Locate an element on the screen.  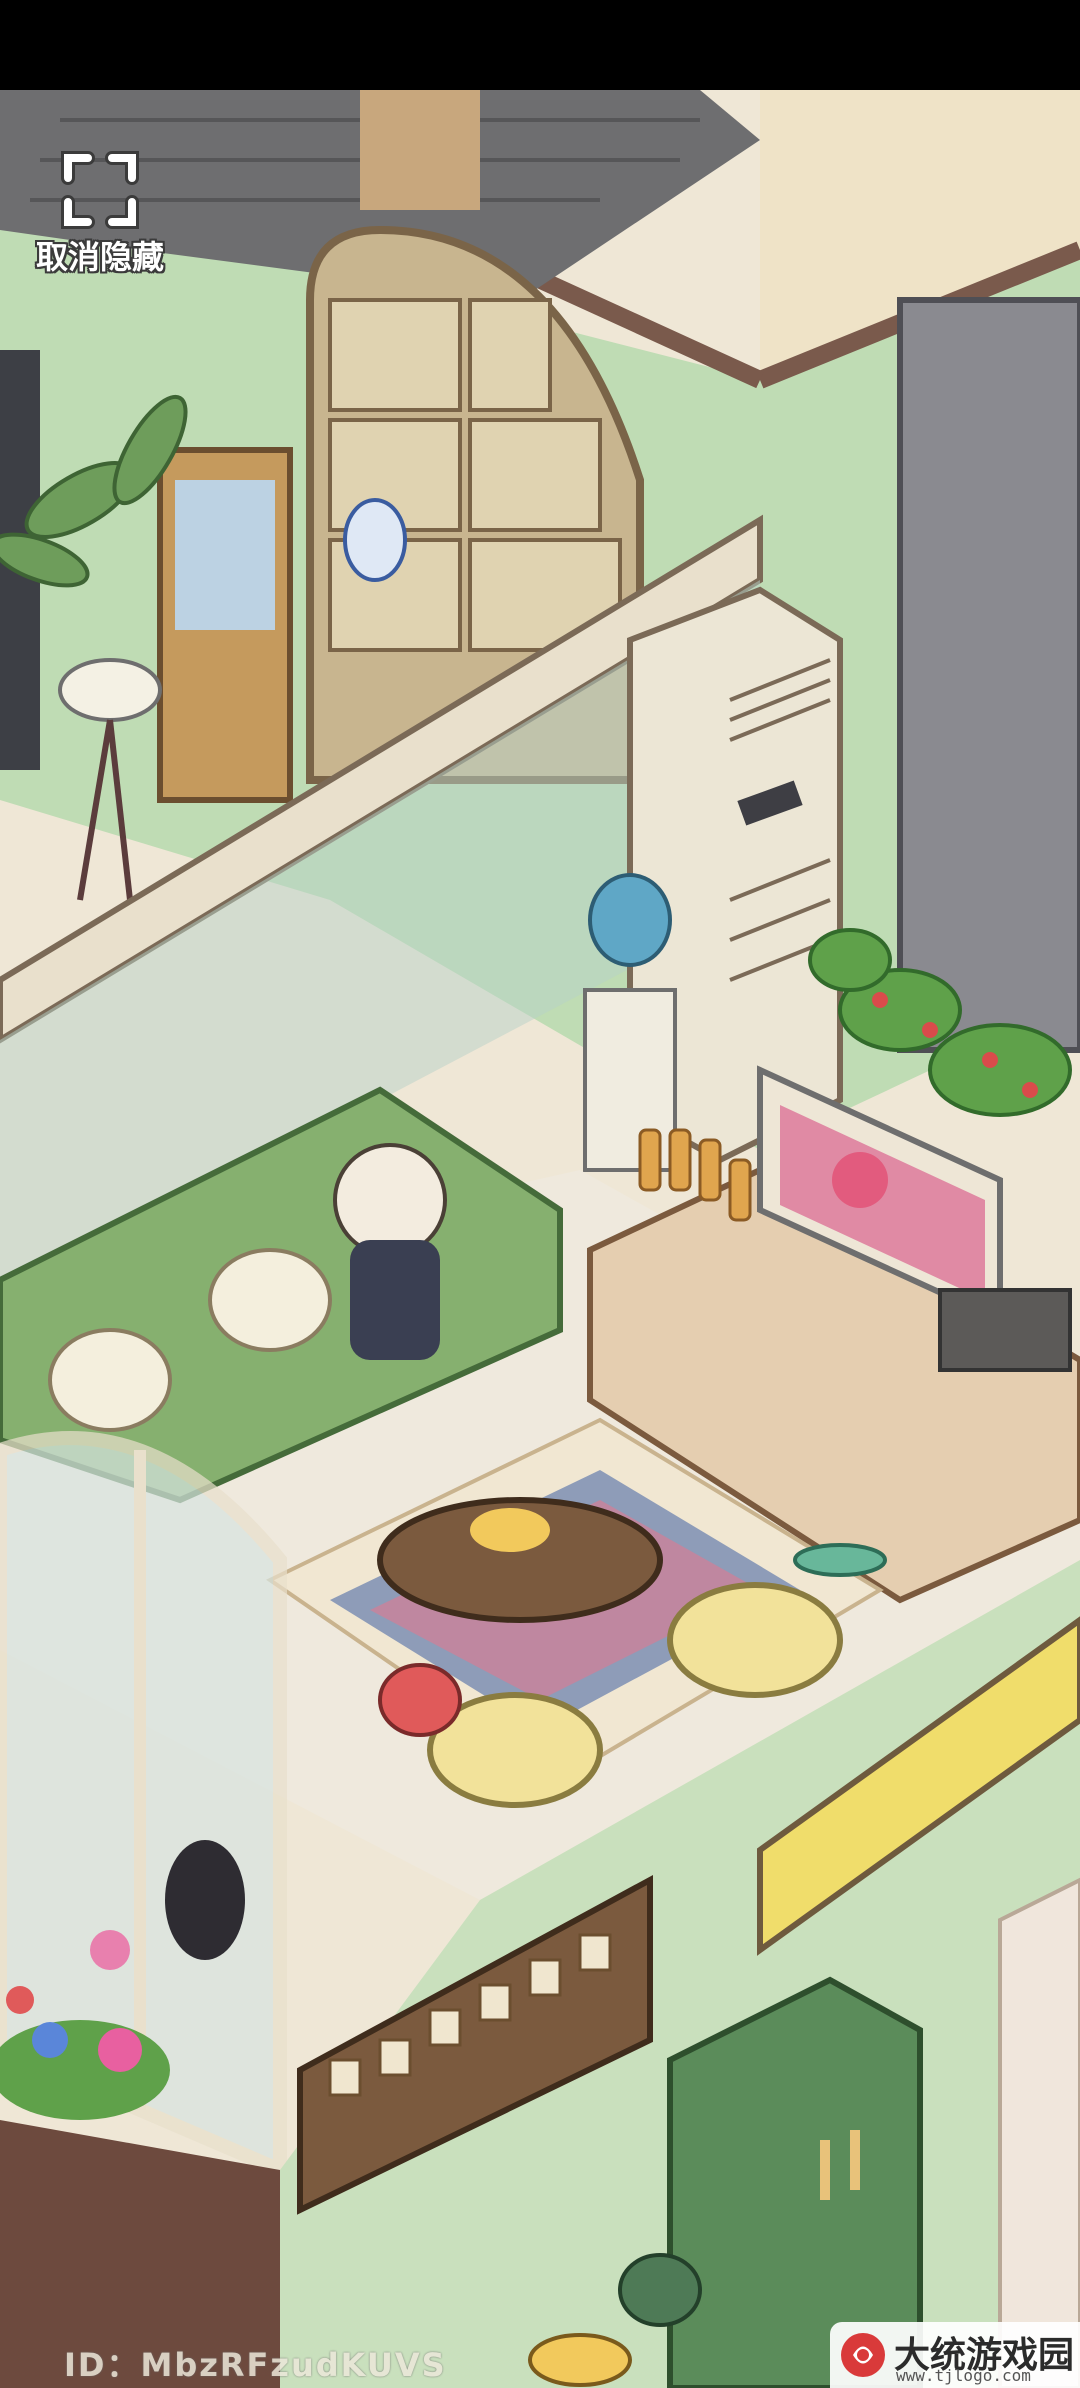
cancel-hide-button: 取消隐藏 is located at coordinates (100, 210).